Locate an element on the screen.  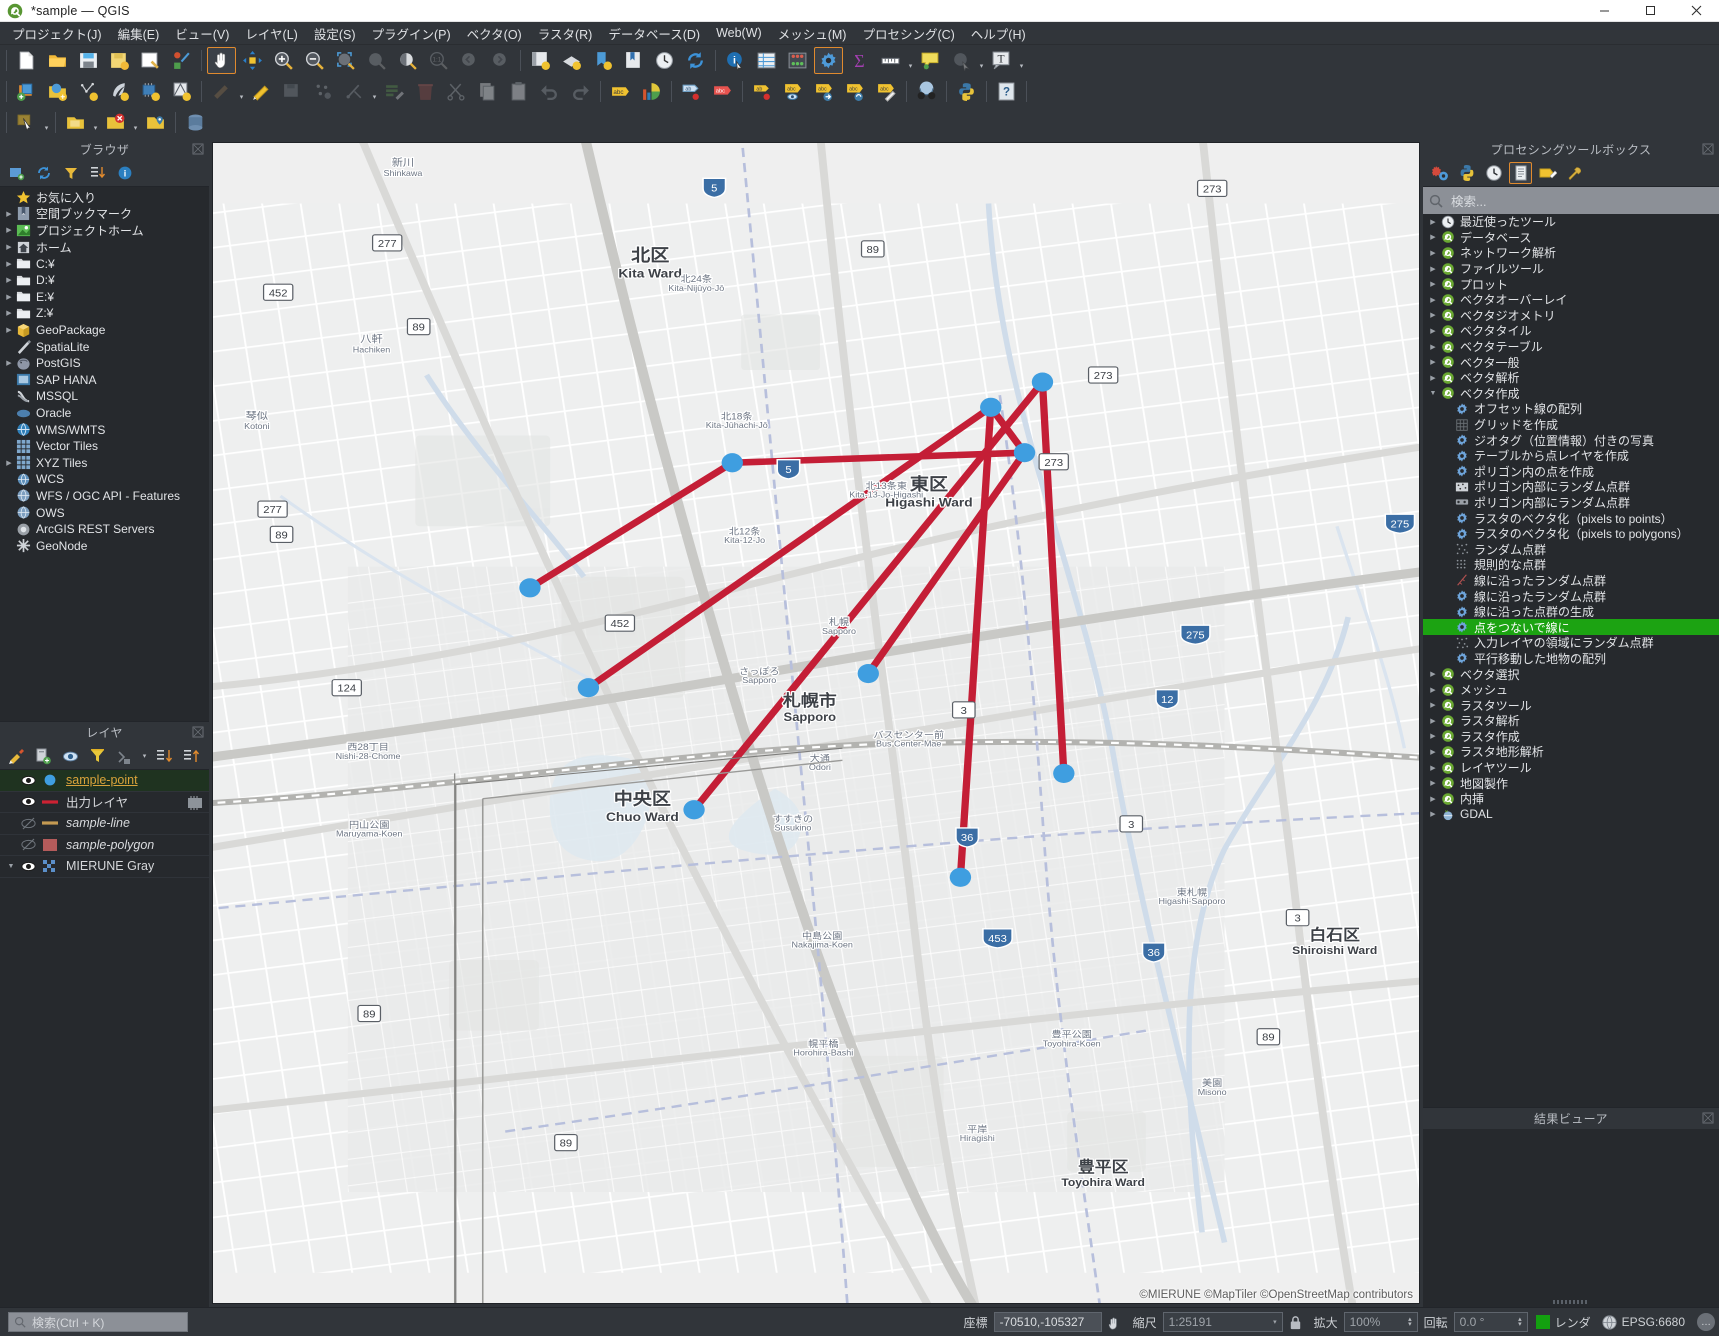
menu-edit: 編集(E) is located at coordinates (139, 33).